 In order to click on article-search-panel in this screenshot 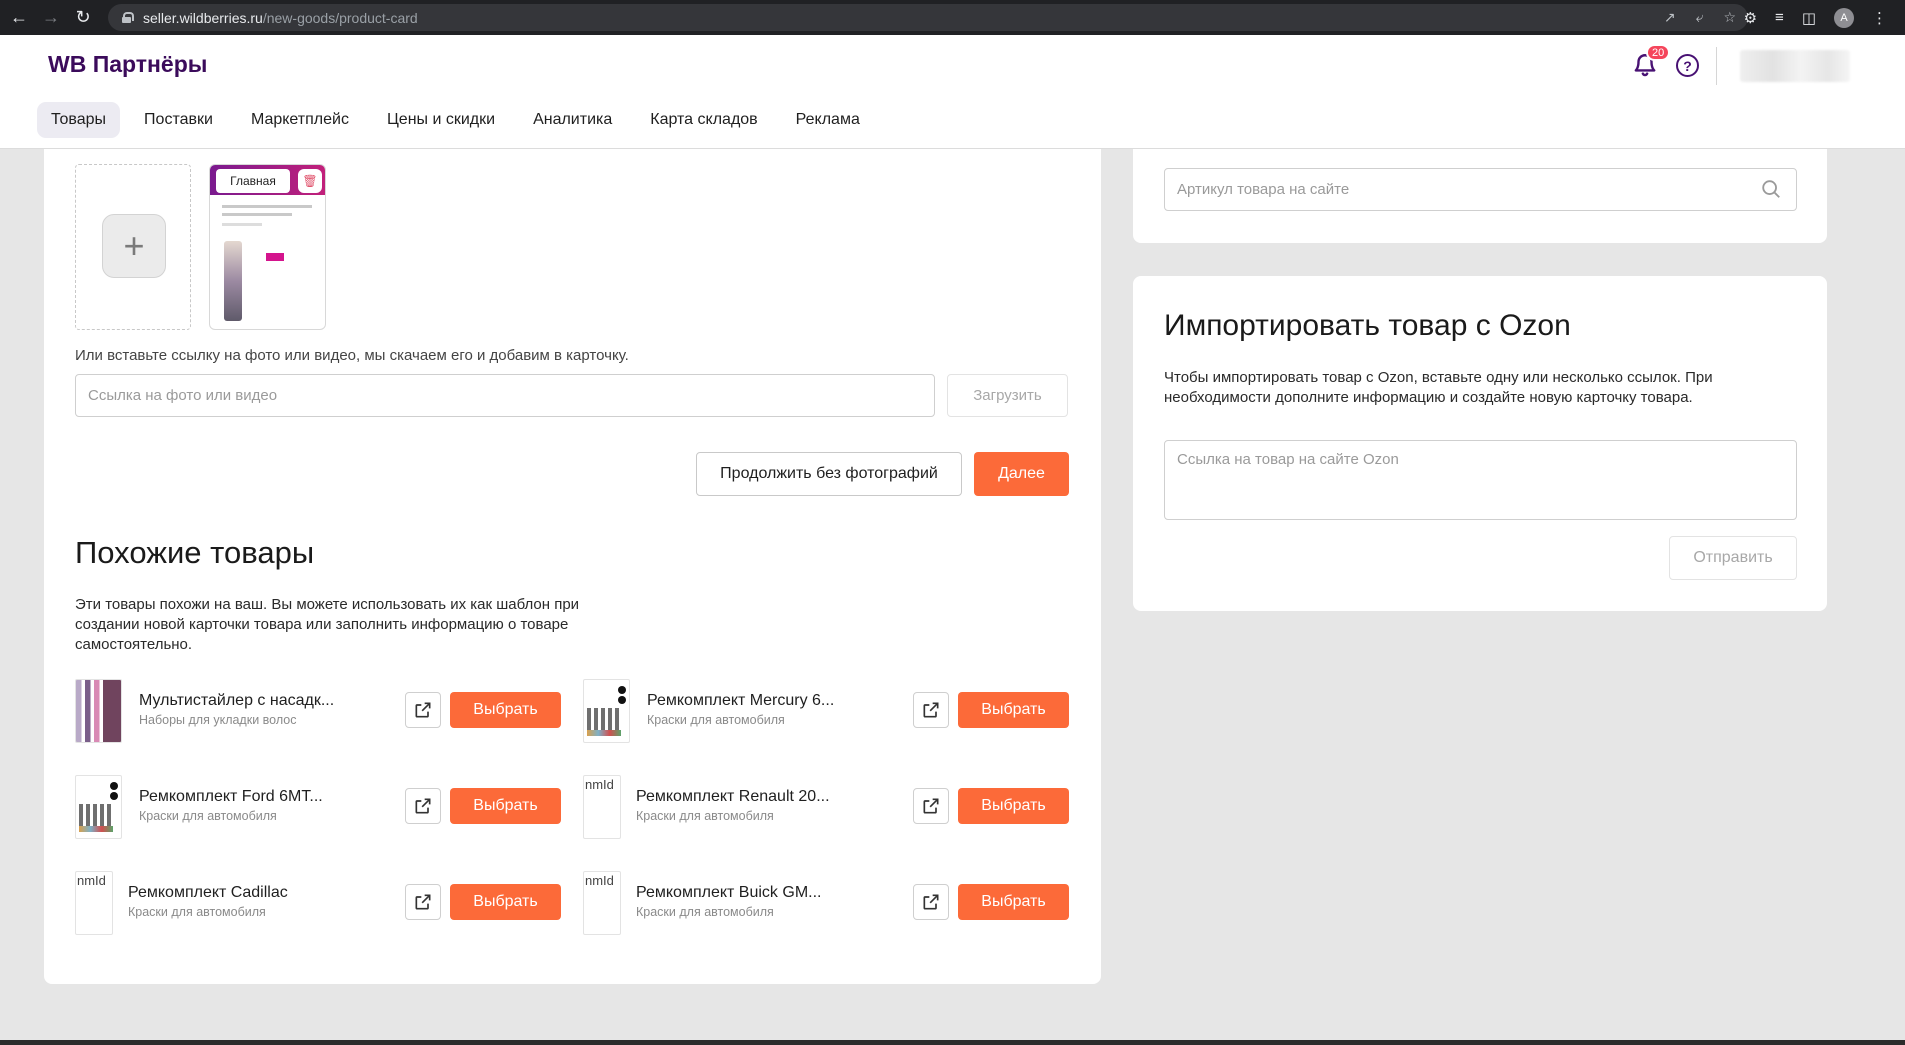, I will do `click(1480, 196)`.